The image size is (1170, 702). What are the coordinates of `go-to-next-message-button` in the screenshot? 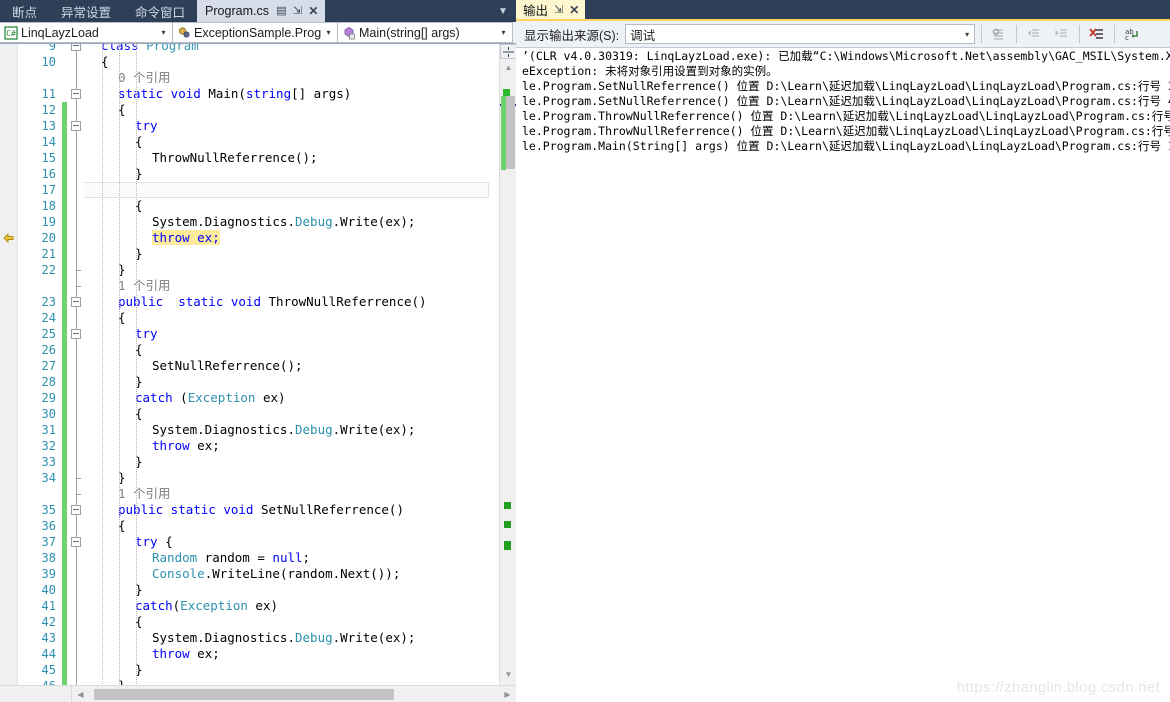 It's located at (1062, 34).